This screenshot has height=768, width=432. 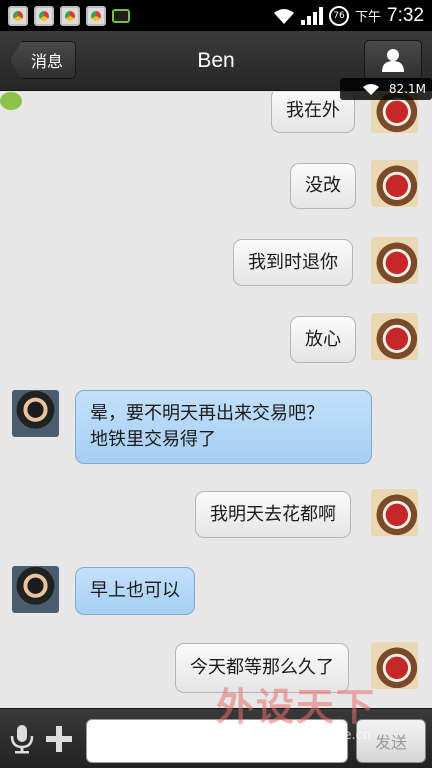 I want to click on message-input, so click(x=217, y=741).